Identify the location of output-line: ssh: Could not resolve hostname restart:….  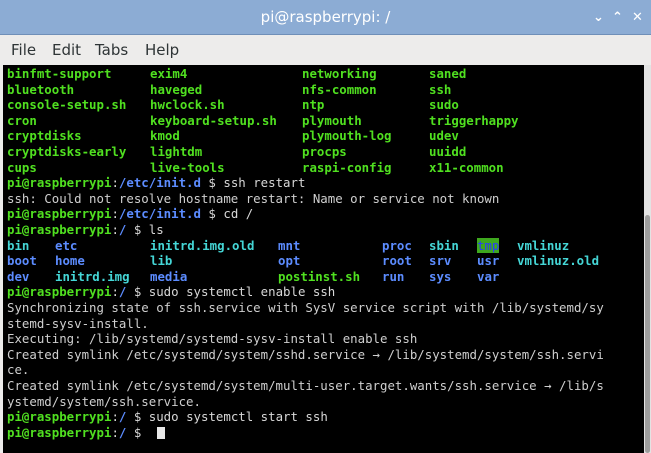
(253, 198).